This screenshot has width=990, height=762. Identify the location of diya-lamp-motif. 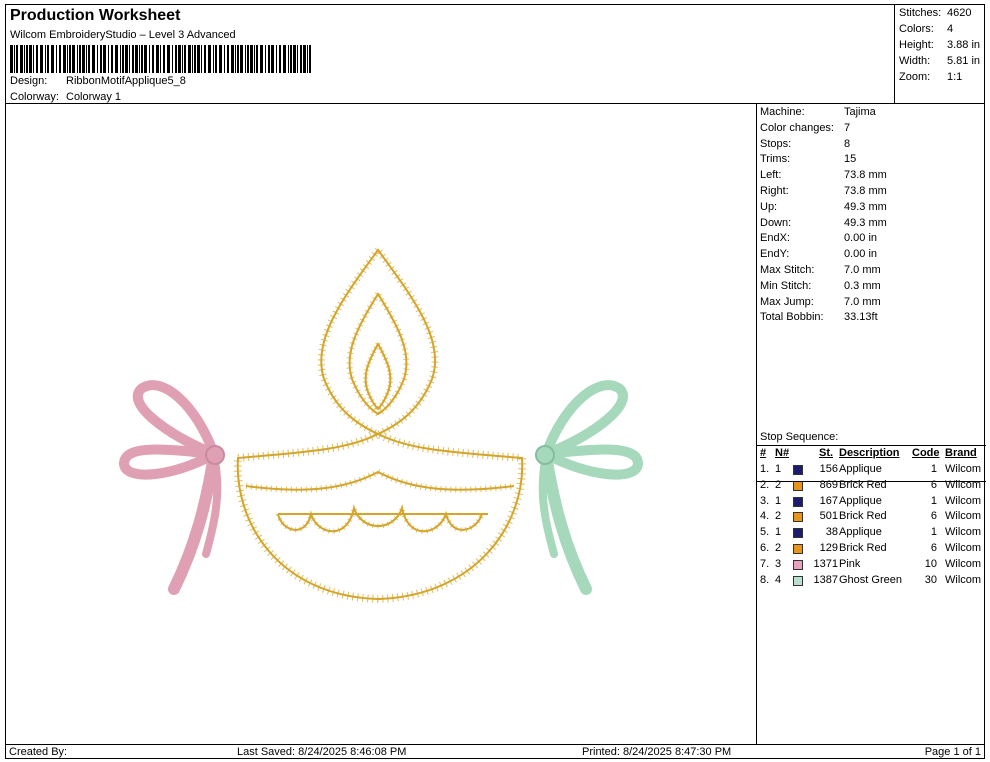
(380, 424).